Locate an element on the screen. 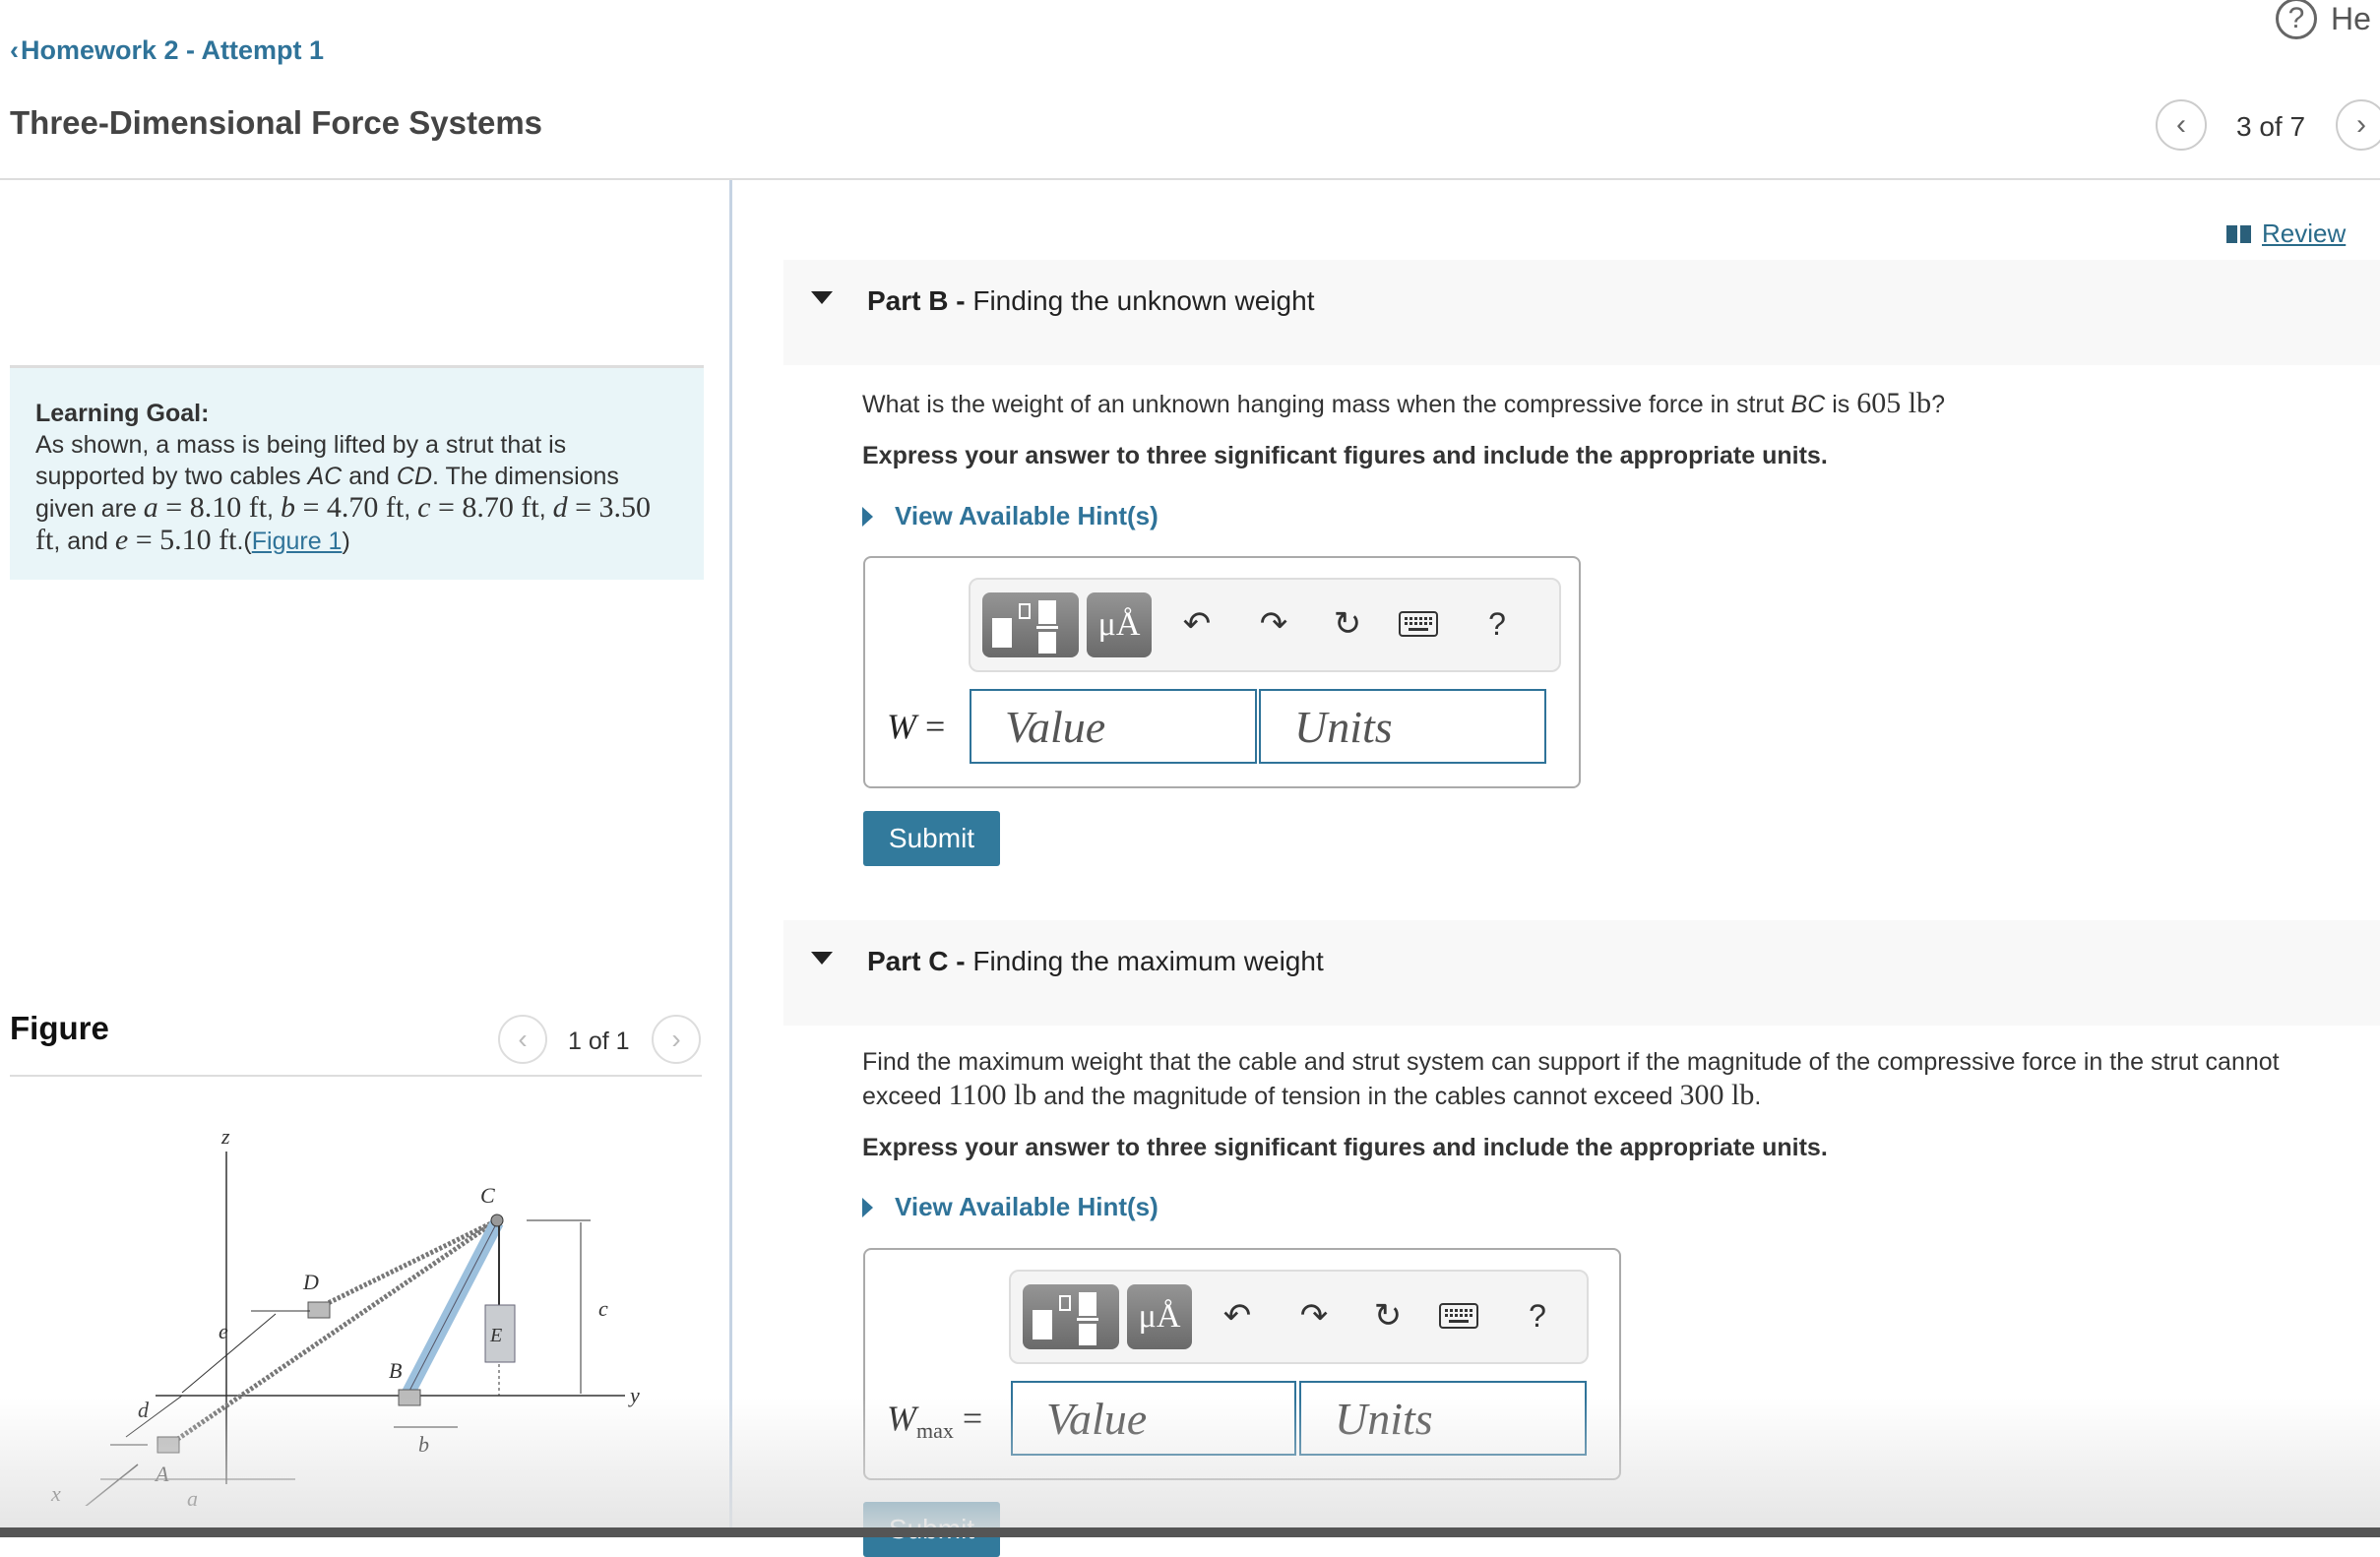 The image size is (2380, 1557). figure-heading: Figure is located at coordinates (59, 1028).